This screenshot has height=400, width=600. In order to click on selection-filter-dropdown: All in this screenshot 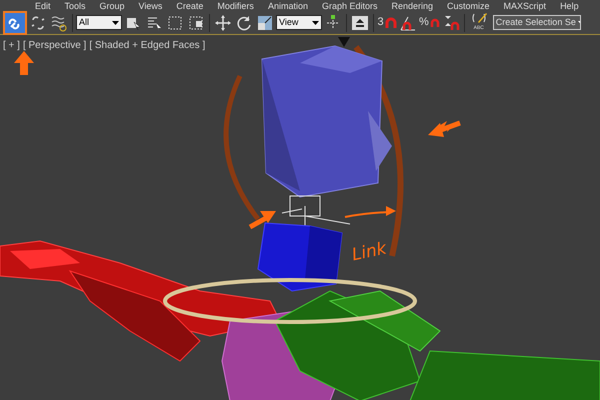, I will do `click(99, 22)`.